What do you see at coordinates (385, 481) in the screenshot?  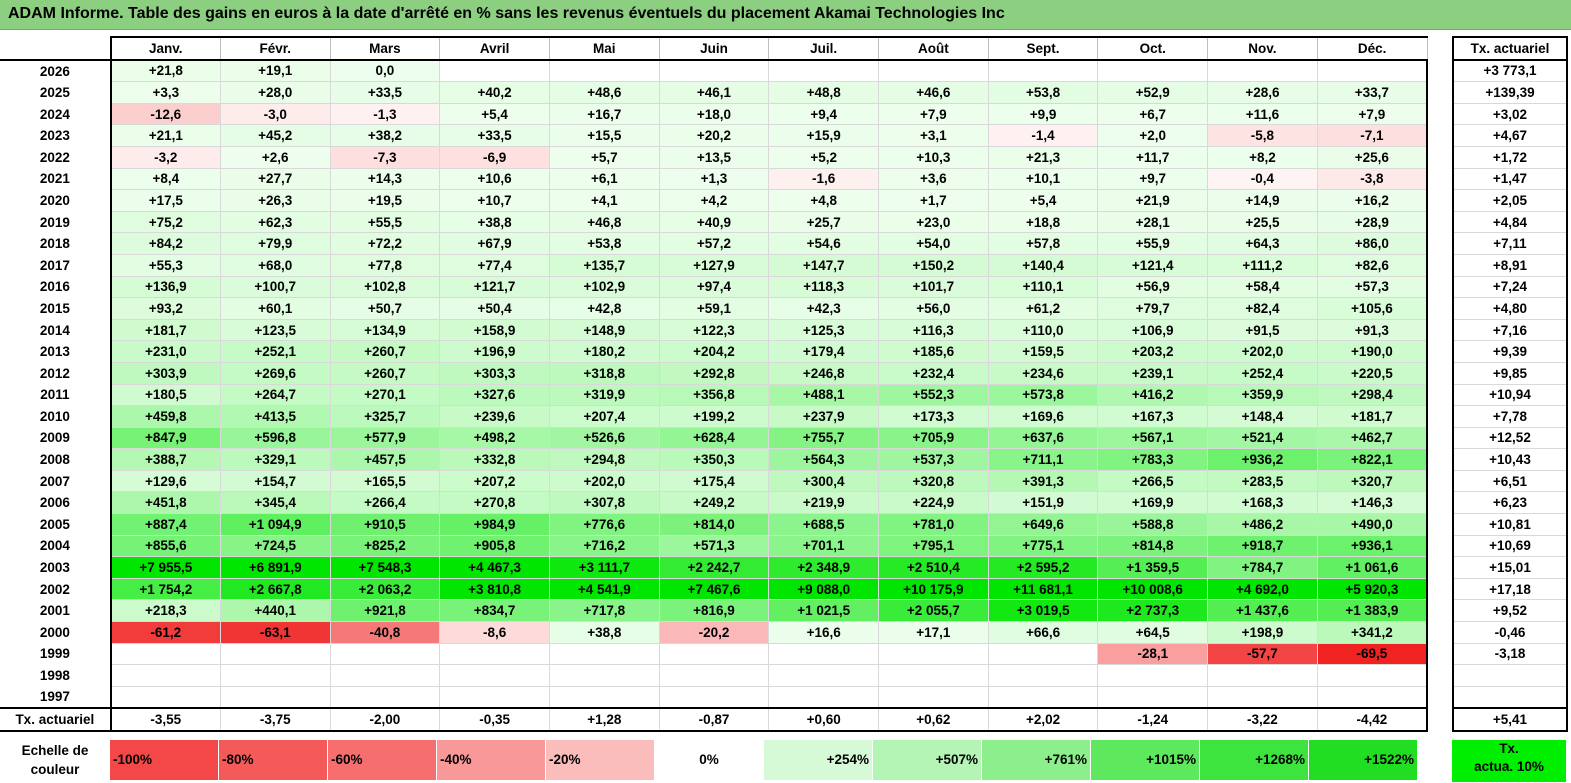 I see `gain-cell: +165,5` at bounding box center [385, 481].